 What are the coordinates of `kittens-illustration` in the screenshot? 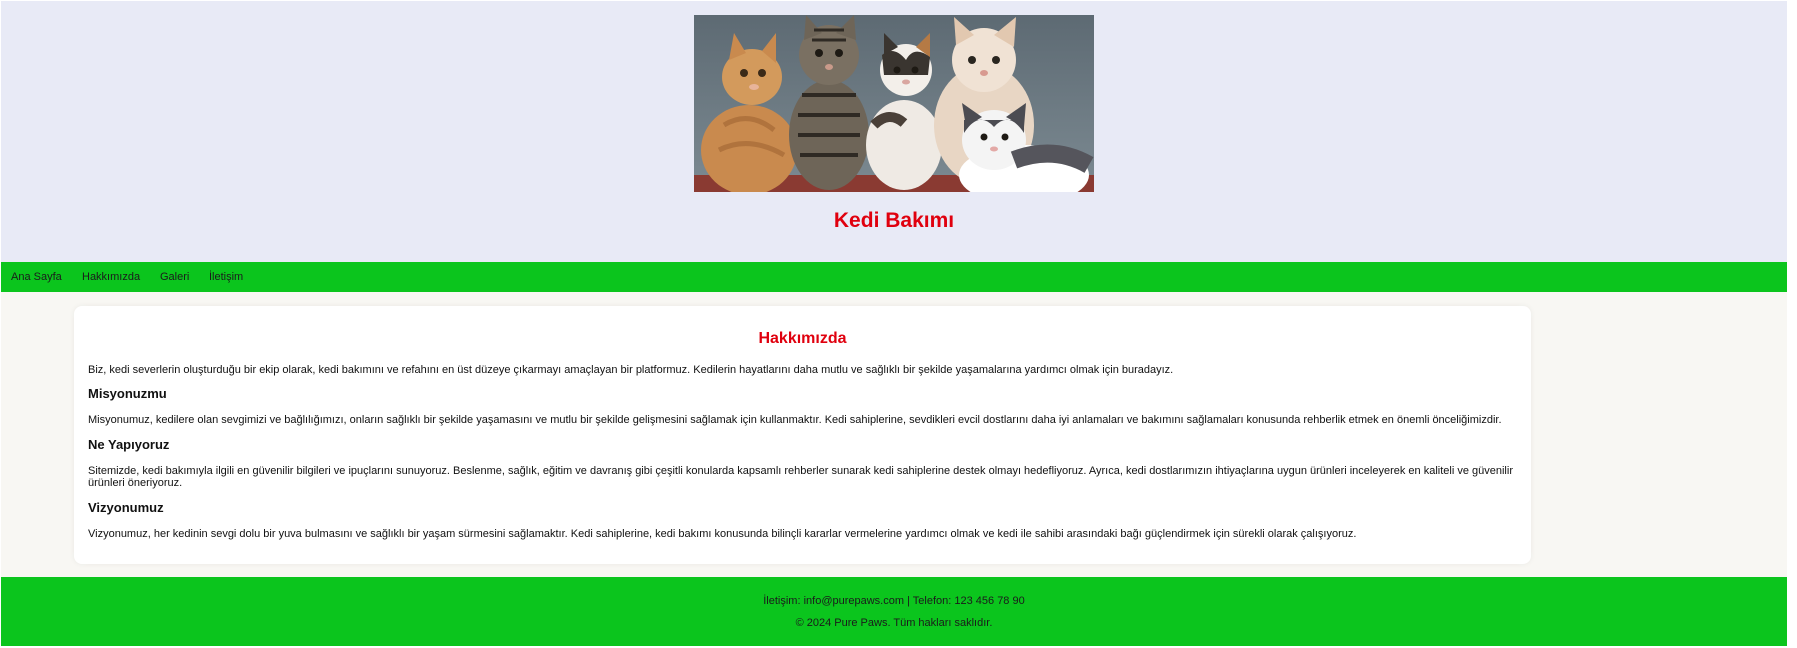 It's located at (894, 103).